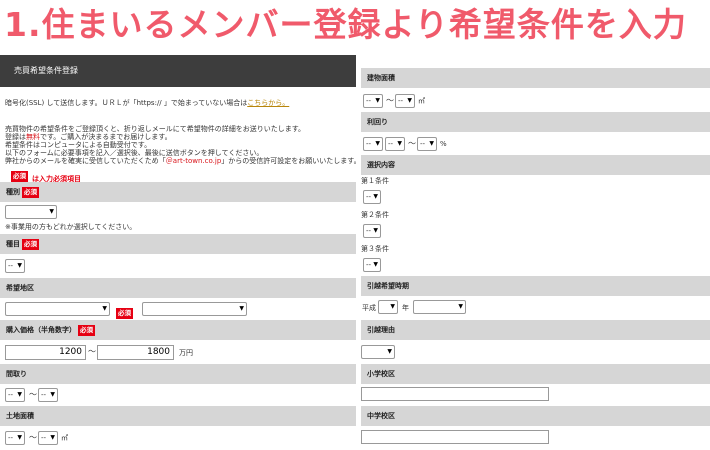 Image resolution: width=710 pixels, height=450 pixels. Describe the element at coordinates (421, 101) in the screenshot. I see `building-unit: ㎡` at that location.